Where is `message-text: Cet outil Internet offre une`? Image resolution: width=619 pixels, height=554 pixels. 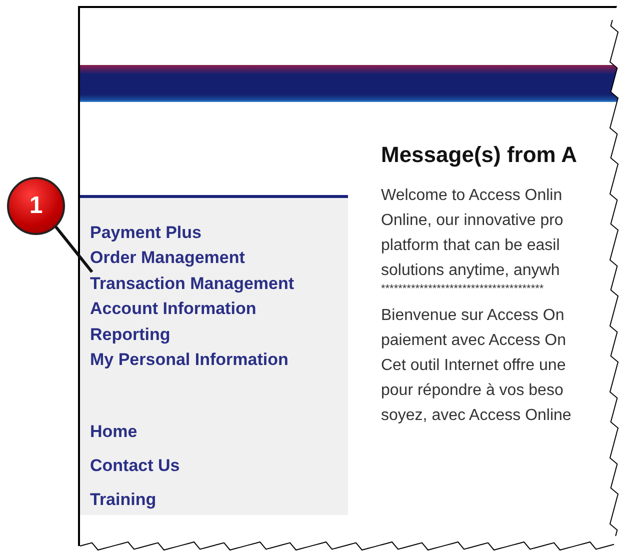 message-text: Cet outil Internet offre une is located at coordinates (473, 366).